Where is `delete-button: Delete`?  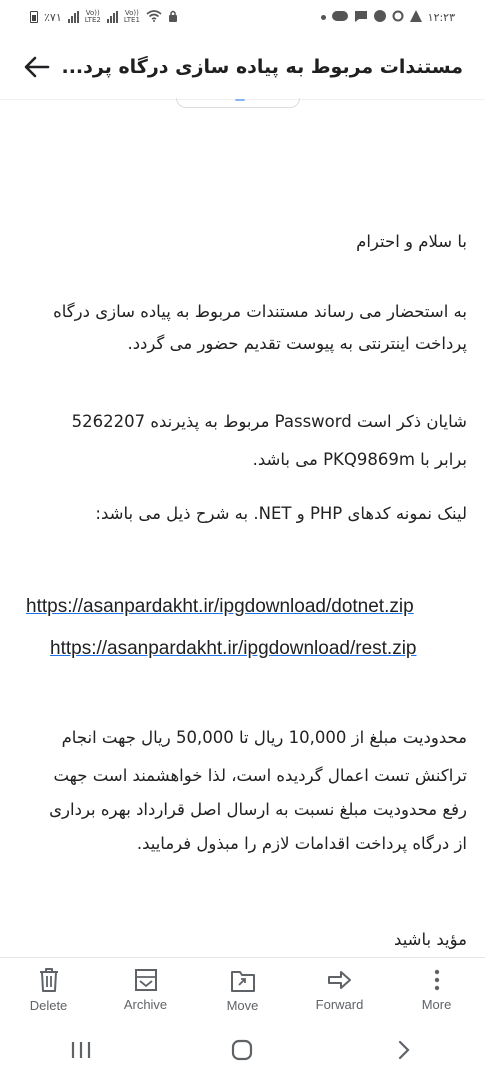
delete-button: Delete is located at coordinates (48, 990).